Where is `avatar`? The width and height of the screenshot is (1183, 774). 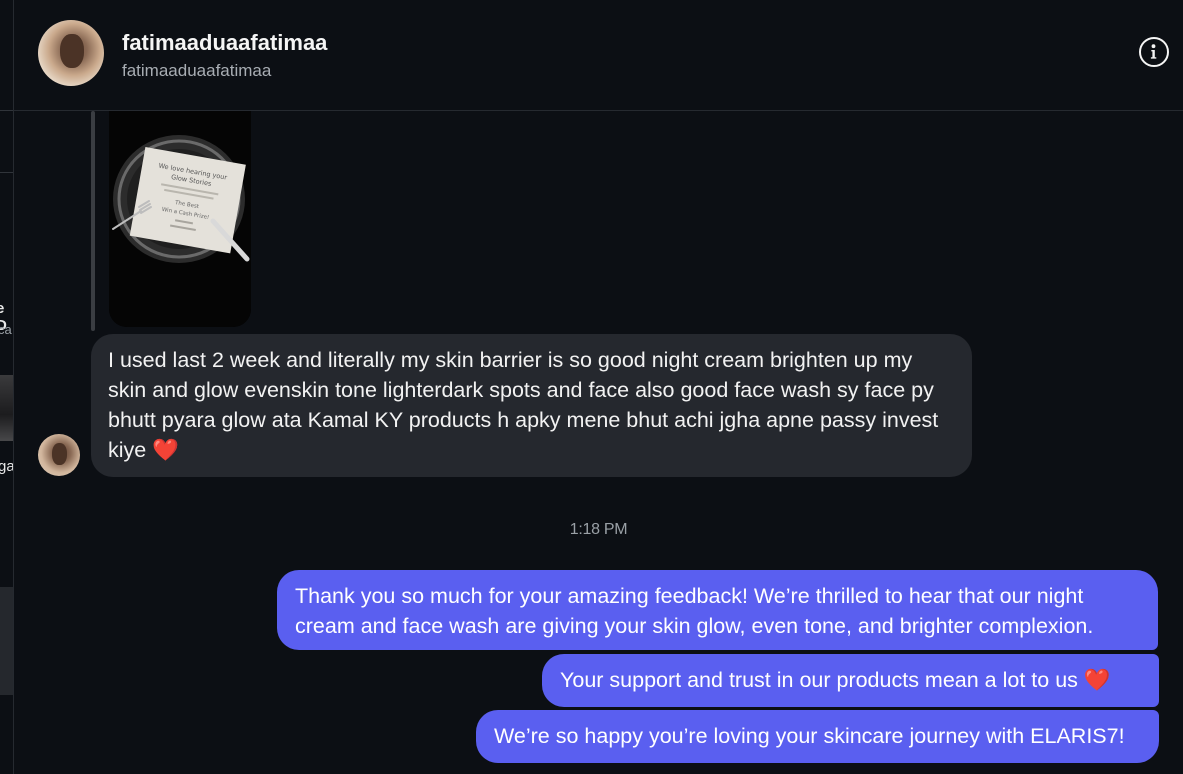 avatar is located at coordinates (71, 53).